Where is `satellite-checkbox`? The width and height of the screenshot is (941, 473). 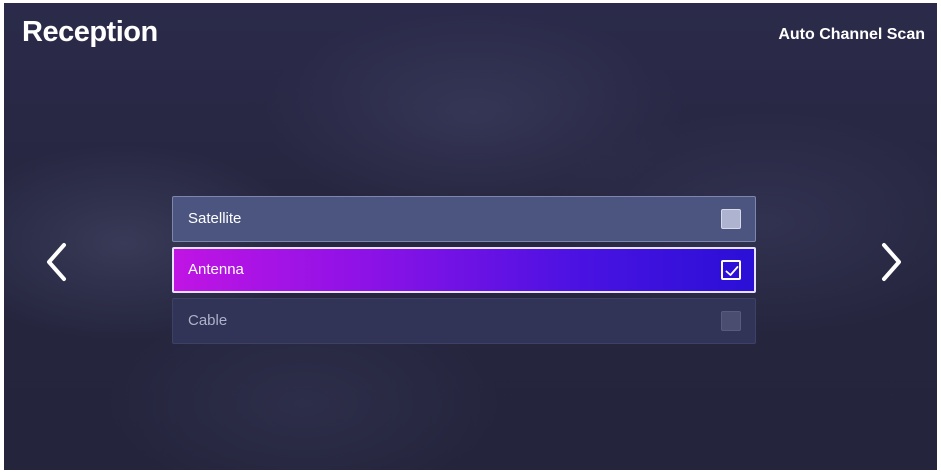
satellite-checkbox is located at coordinates (731, 219).